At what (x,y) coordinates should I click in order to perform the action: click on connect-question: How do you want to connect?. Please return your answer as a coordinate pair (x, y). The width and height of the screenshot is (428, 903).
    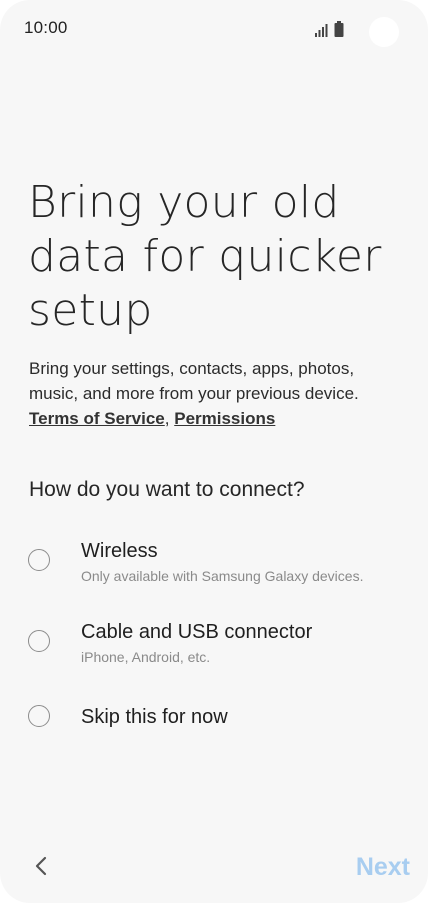
    Looking at the image, I should click on (167, 489).